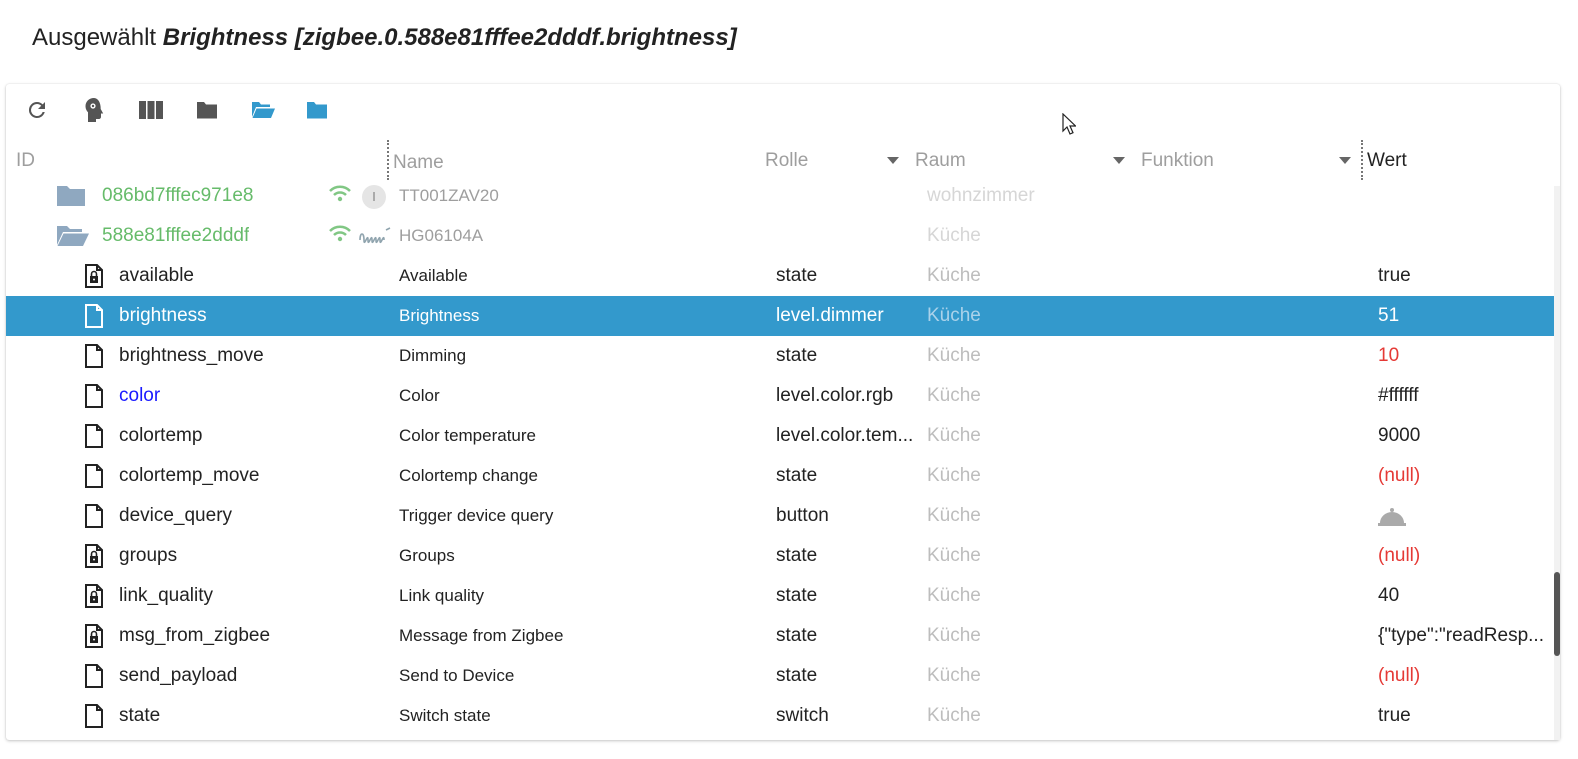  Describe the element at coordinates (161, 435) in the screenshot. I see `state-id: colortemp` at that location.